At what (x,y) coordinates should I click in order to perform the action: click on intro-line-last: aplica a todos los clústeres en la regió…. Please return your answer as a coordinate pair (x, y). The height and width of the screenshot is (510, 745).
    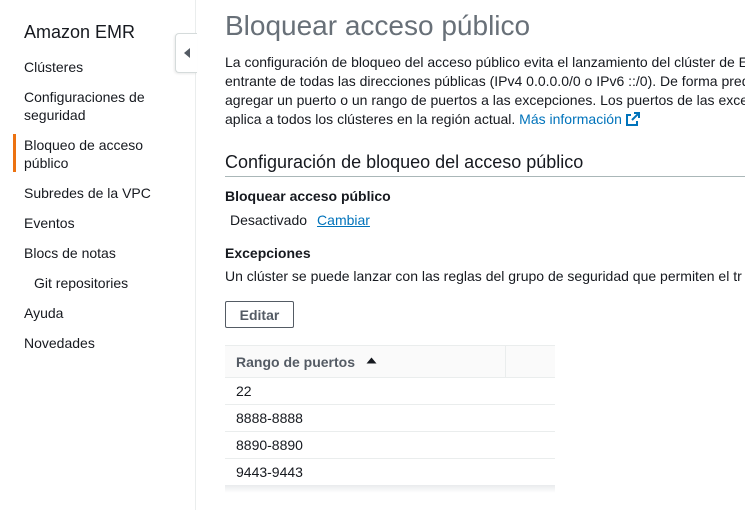
    Looking at the image, I should click on (485, 119).